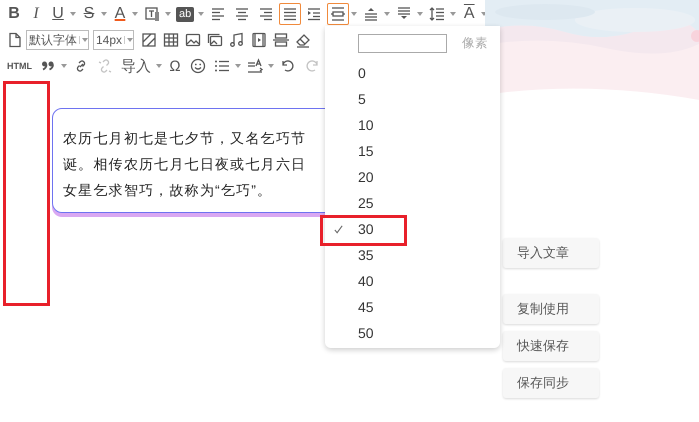  Describe the element at coordinates (120, 14) in the screenshot. I see `font-color-button: A` at that location.